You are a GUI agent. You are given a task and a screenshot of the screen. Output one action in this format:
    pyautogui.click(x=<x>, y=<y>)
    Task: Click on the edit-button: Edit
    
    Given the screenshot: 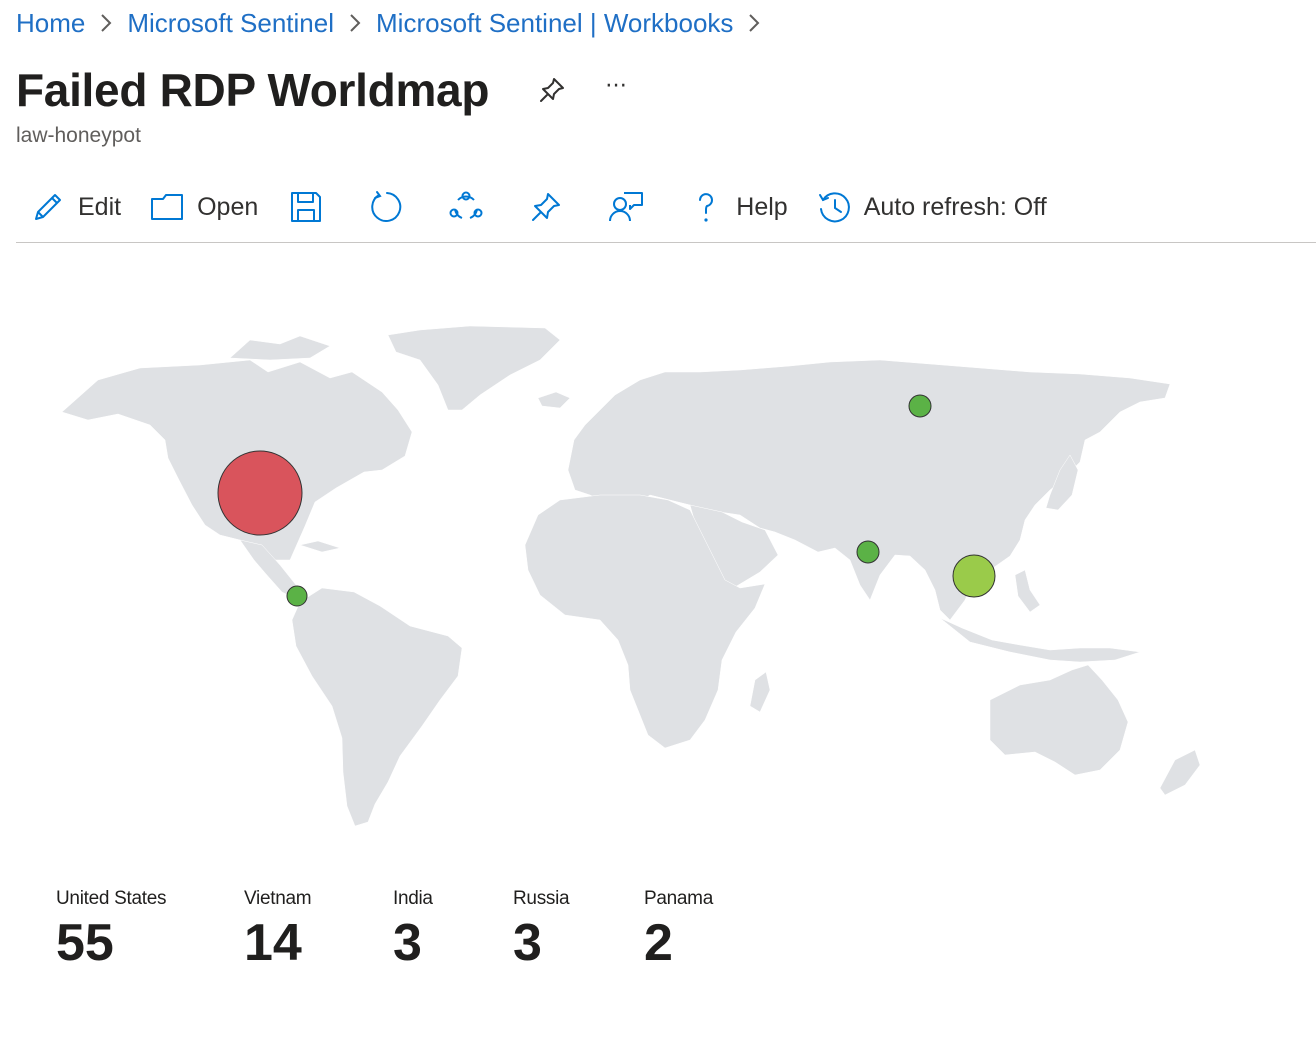 What is the action you would take?
    pyautogui.click(x=75, y=207)
    